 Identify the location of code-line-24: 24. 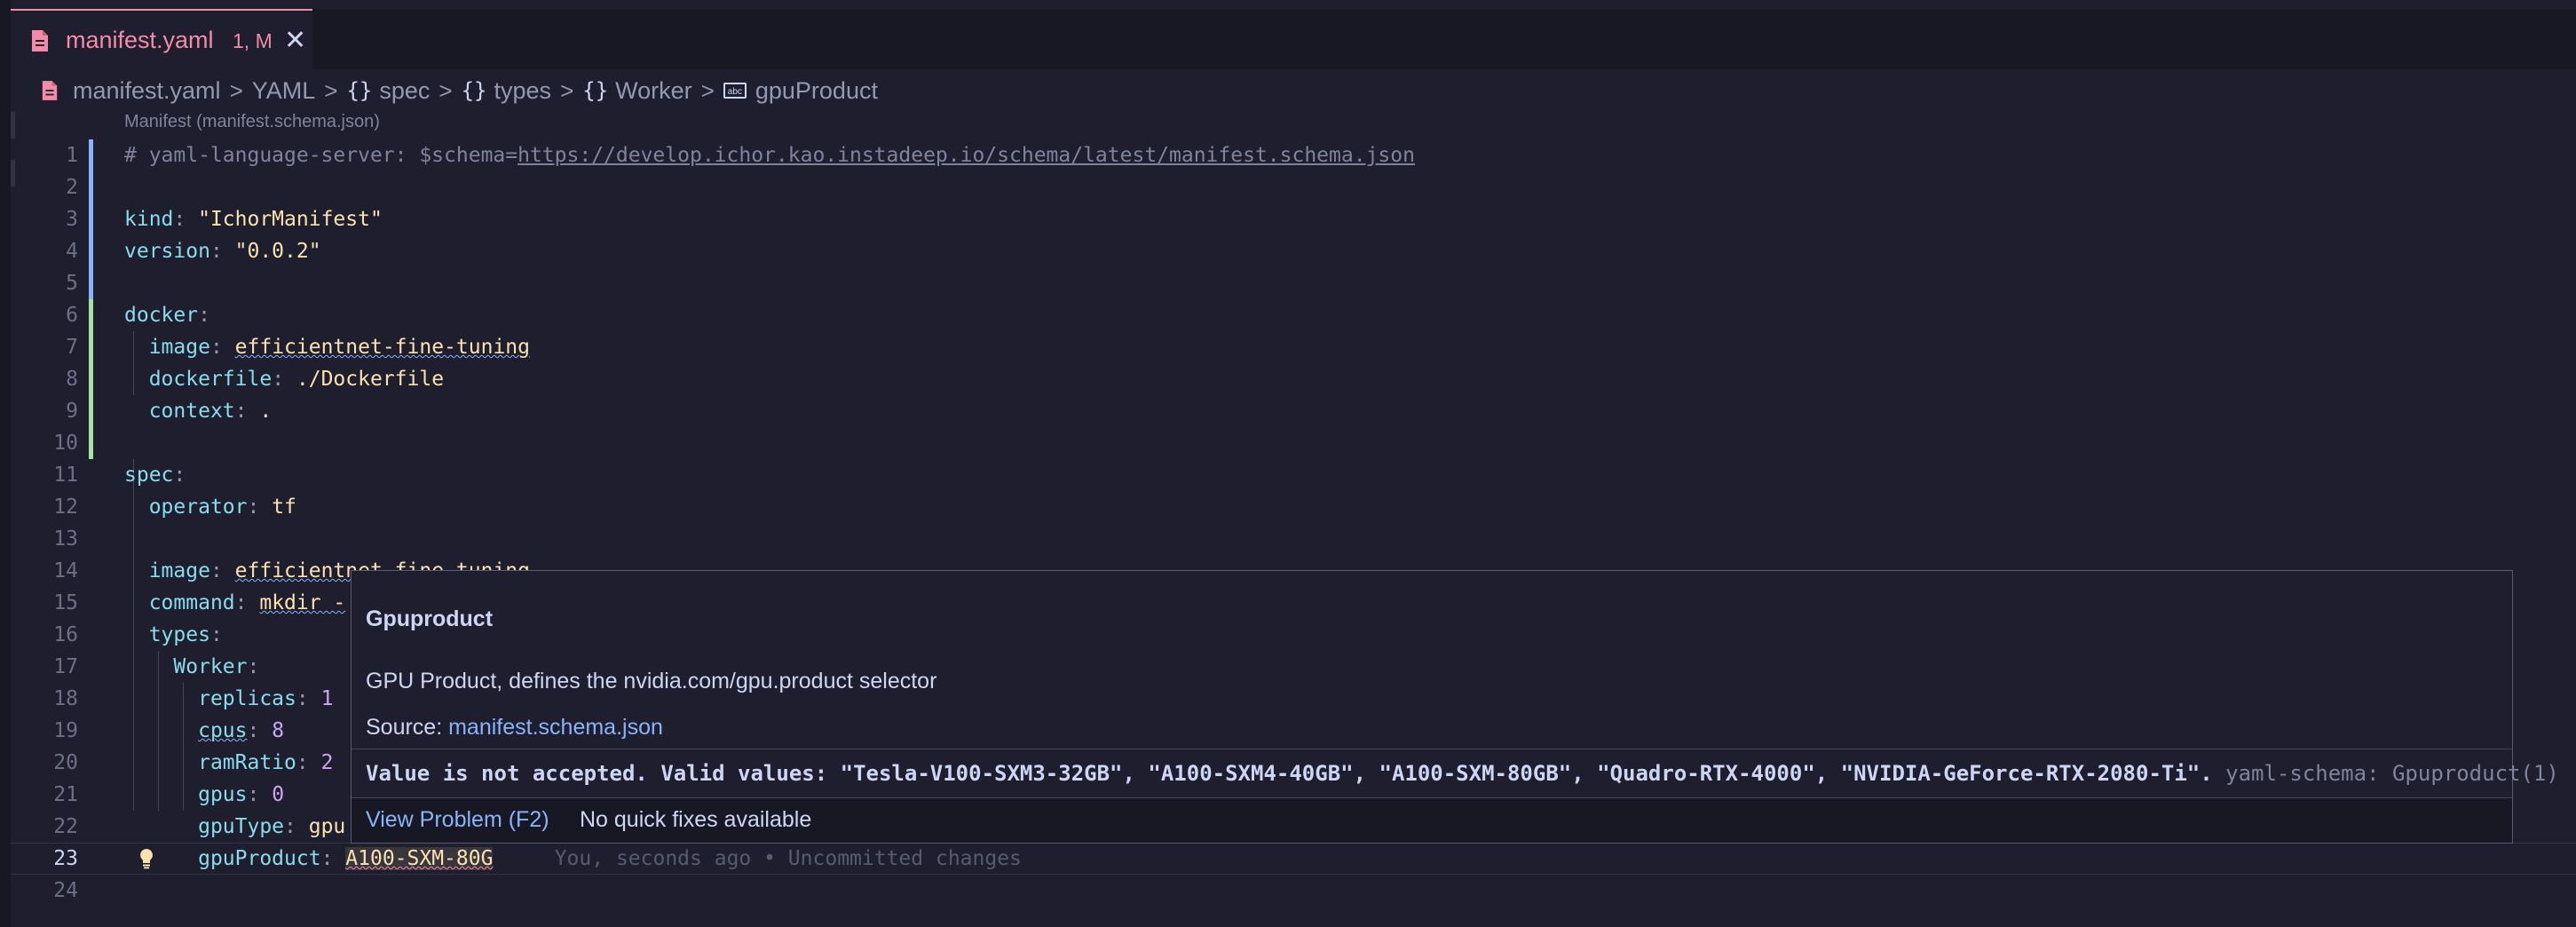
(1293, 891).